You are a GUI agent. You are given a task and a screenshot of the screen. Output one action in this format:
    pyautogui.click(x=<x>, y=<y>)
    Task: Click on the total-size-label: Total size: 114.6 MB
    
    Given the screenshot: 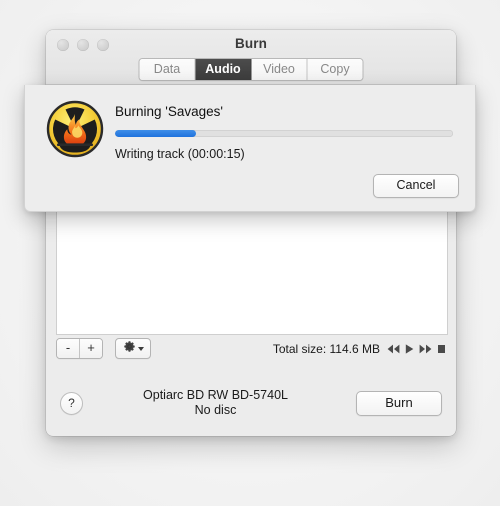 What is the action you would take?
    pyautogui.click(x=326, y=348)
    